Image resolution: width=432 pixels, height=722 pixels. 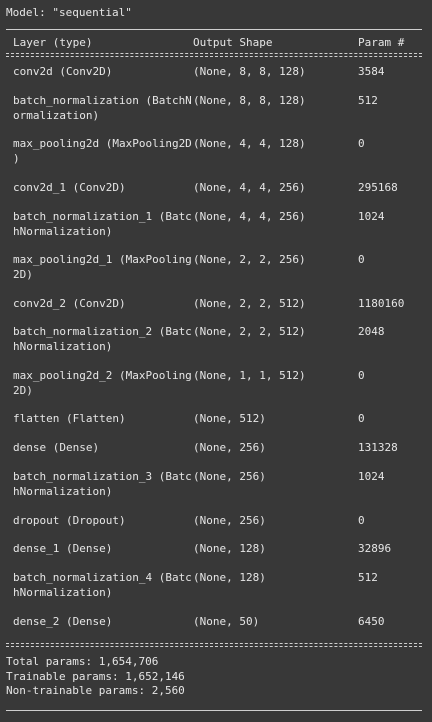 What do you see at coordinates (381, 303) in the screenshot?
I see `layer-param-count: 1180160` at bounding box center [381, 303].